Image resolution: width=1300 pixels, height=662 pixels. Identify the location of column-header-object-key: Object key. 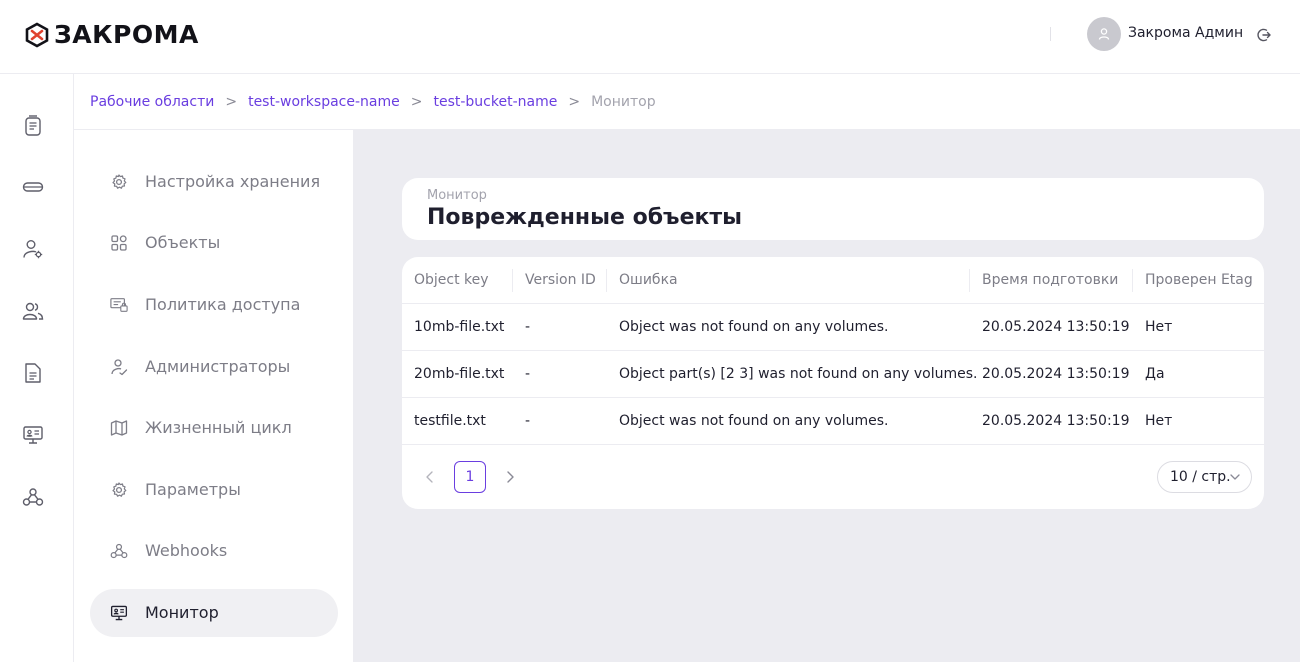
(451, 280).